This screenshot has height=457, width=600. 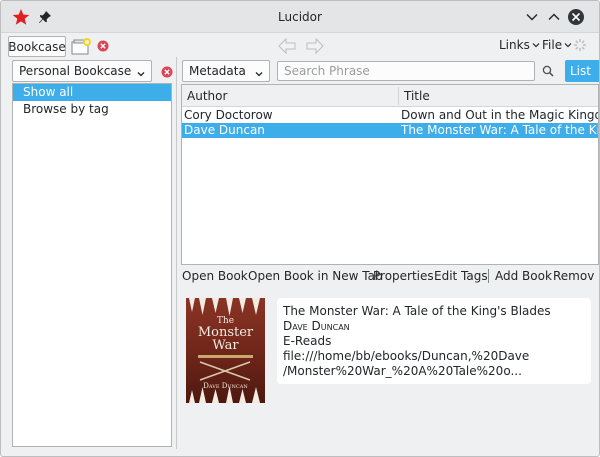 What do you see at coordinates (437, 356) in the screenshot?
I see `book-path-line1: file:///home/bb/ebooks/Duncan,%20Dave` at bounding box center [437, 356].